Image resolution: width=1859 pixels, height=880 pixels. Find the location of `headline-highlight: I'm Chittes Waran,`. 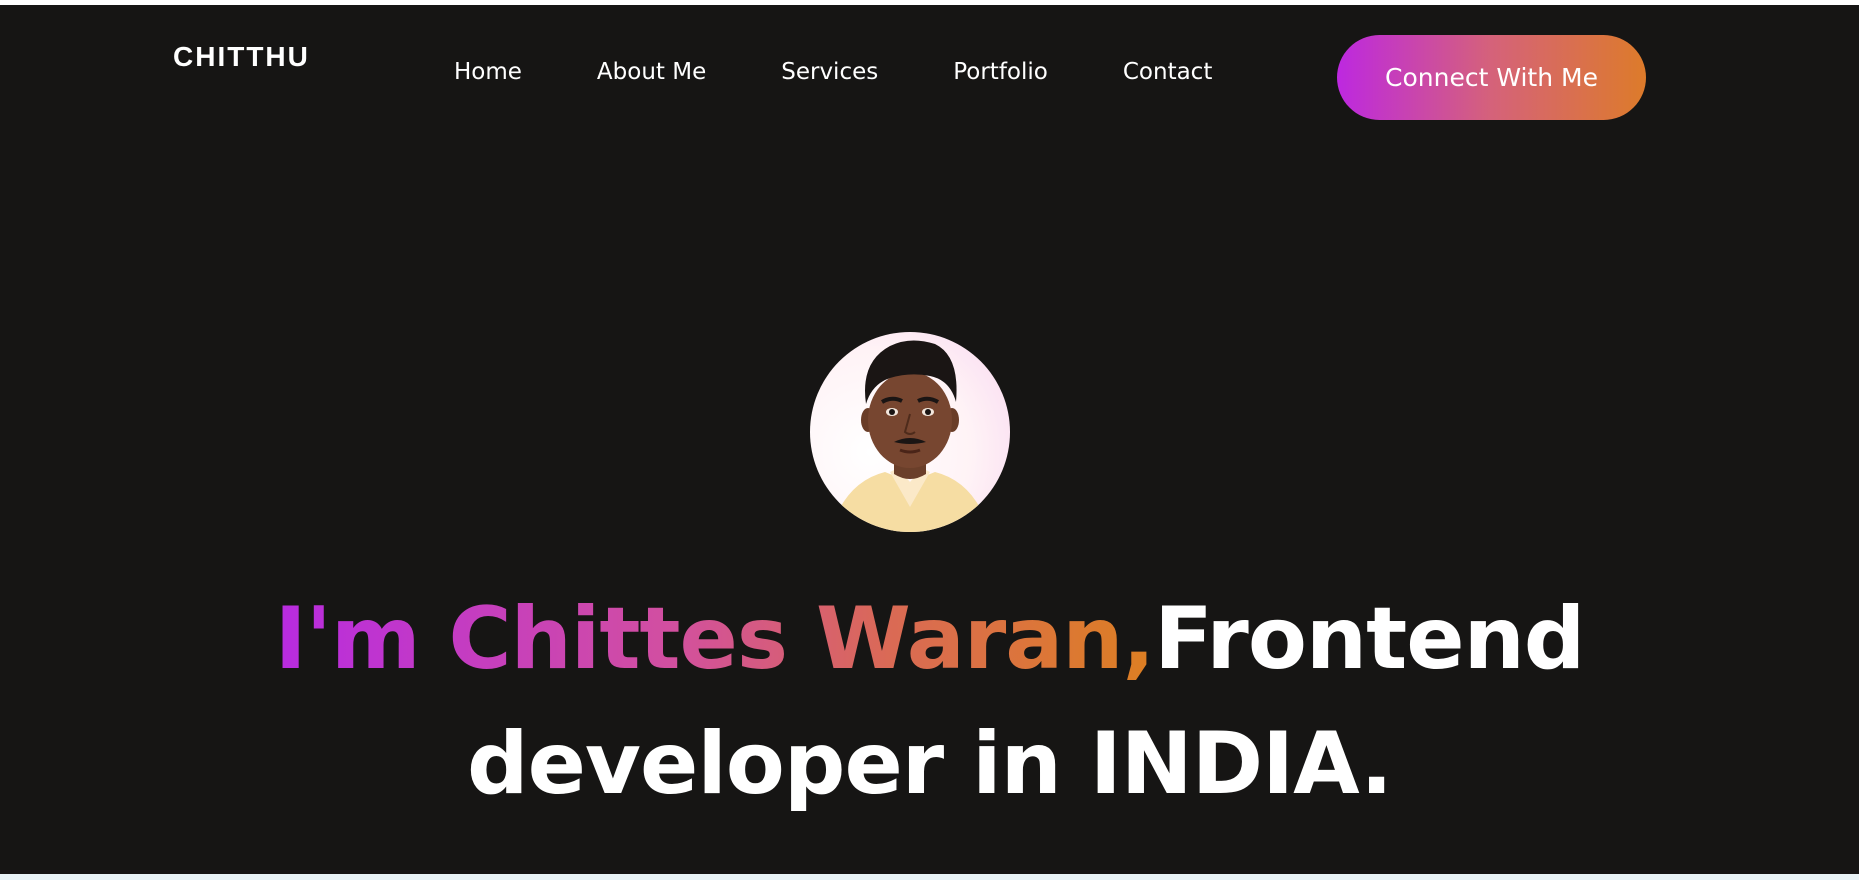

headline-highlight: I'm Chittes Waran, is located at coordinates (715, 639).